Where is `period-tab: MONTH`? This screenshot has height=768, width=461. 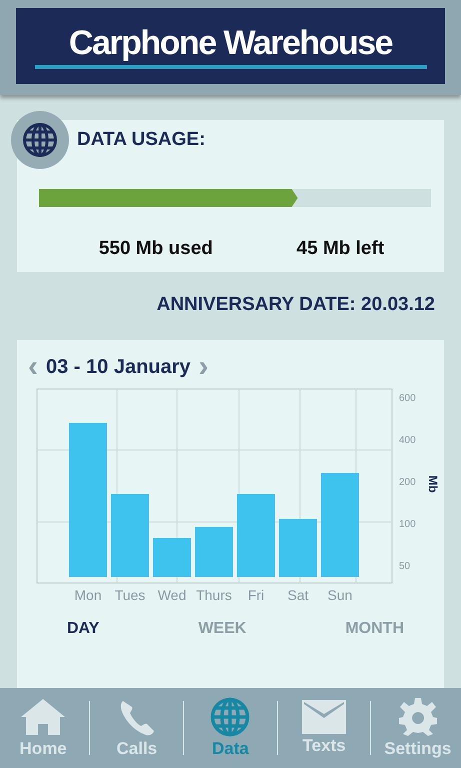
period-tab: MONTH is located at coordinates (374, 629).